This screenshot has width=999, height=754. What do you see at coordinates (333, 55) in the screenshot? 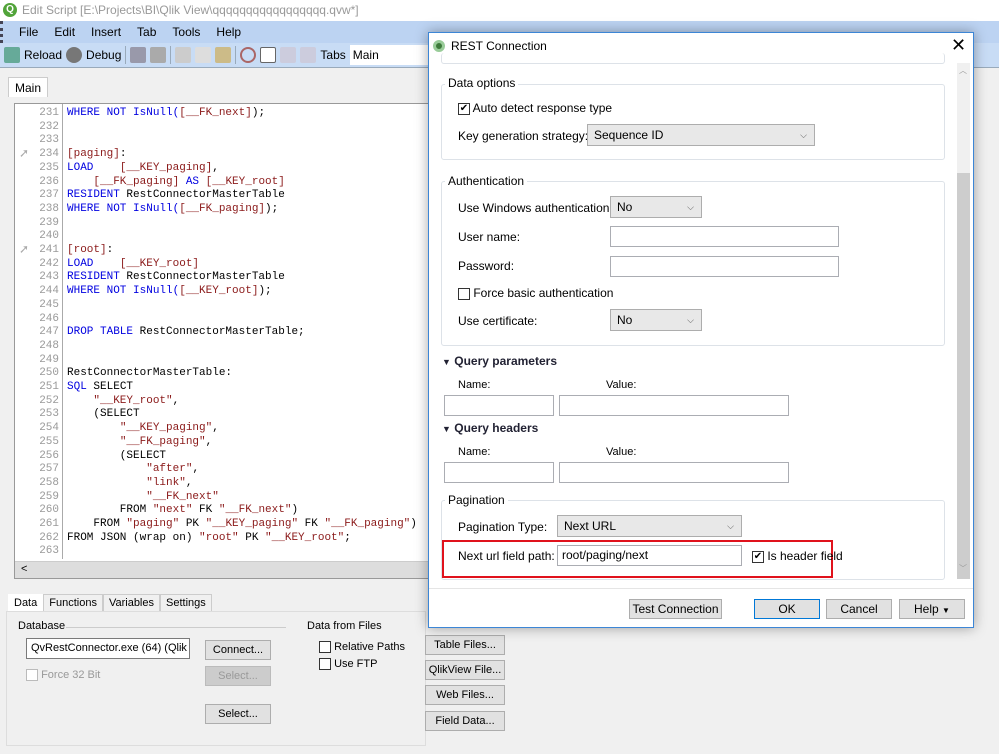
I see `tabs-label: Tabs` at bounding box center [333, 55].